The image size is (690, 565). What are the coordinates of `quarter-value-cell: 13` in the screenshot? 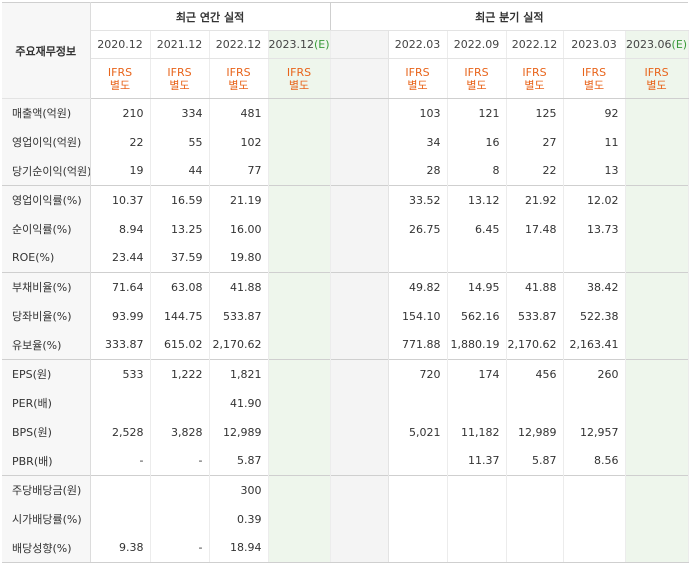 It's located at (594, 171).